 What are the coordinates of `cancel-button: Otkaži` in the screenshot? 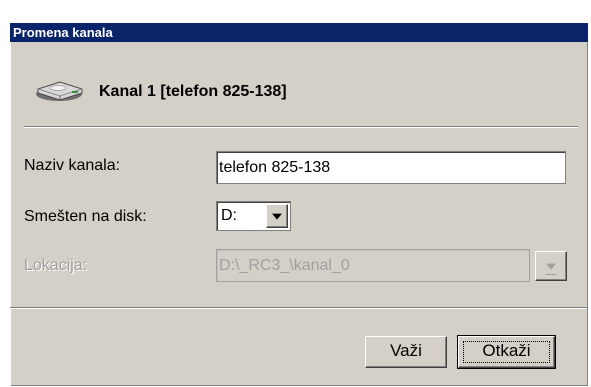 It's located at (506, 352).